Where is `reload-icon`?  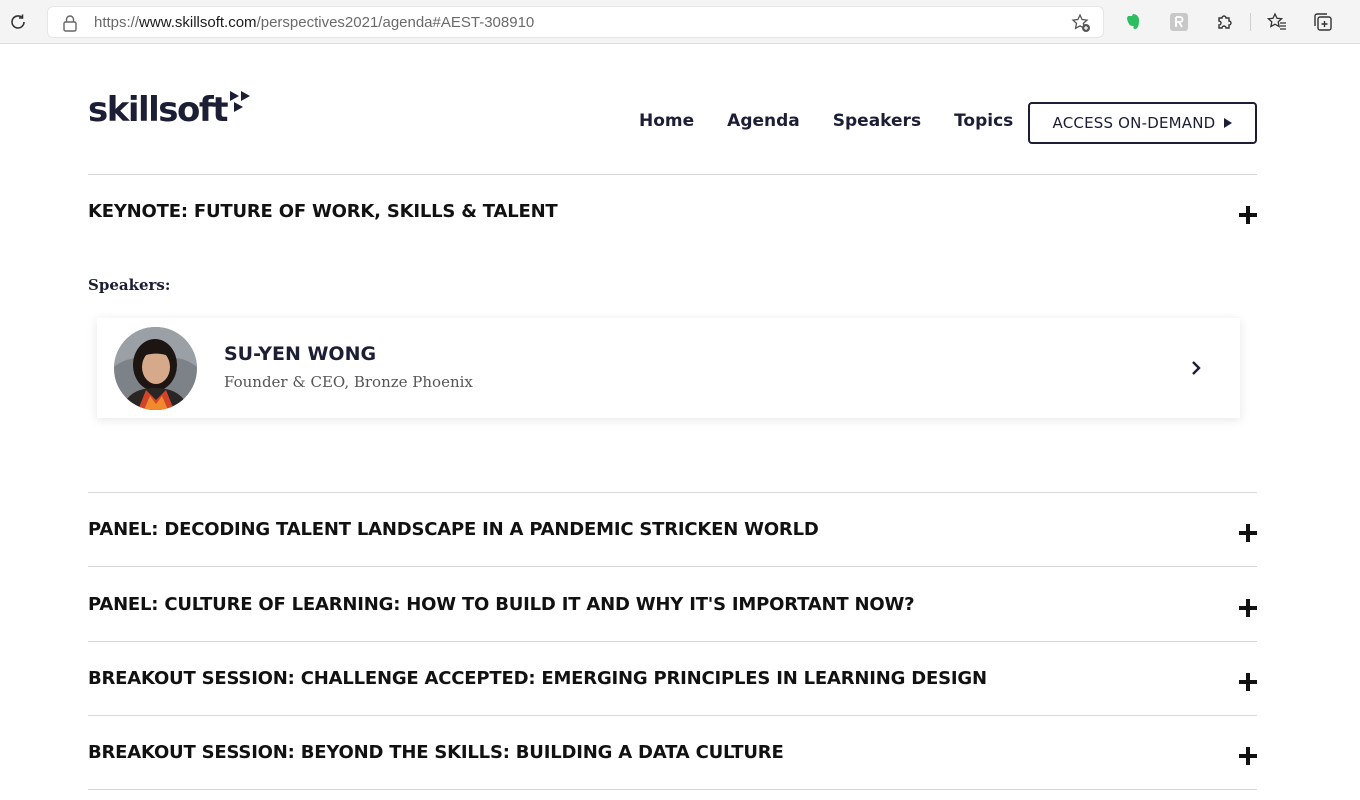
reload-icon is located at coordinates (18, 22).